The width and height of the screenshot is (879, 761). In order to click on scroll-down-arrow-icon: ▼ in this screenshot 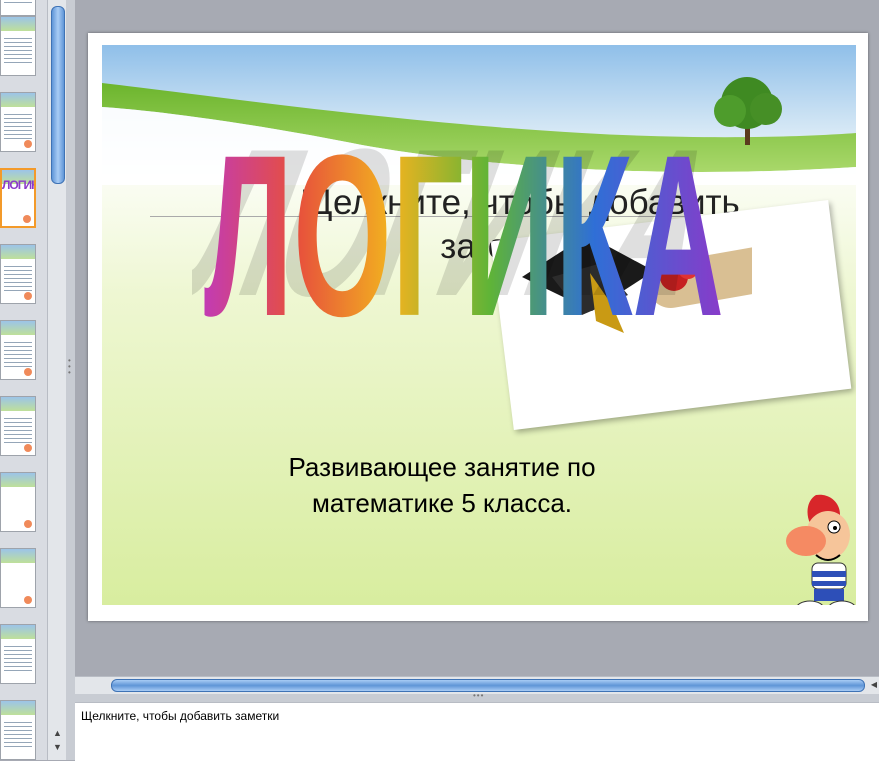, I will do `click(57, 747)`.